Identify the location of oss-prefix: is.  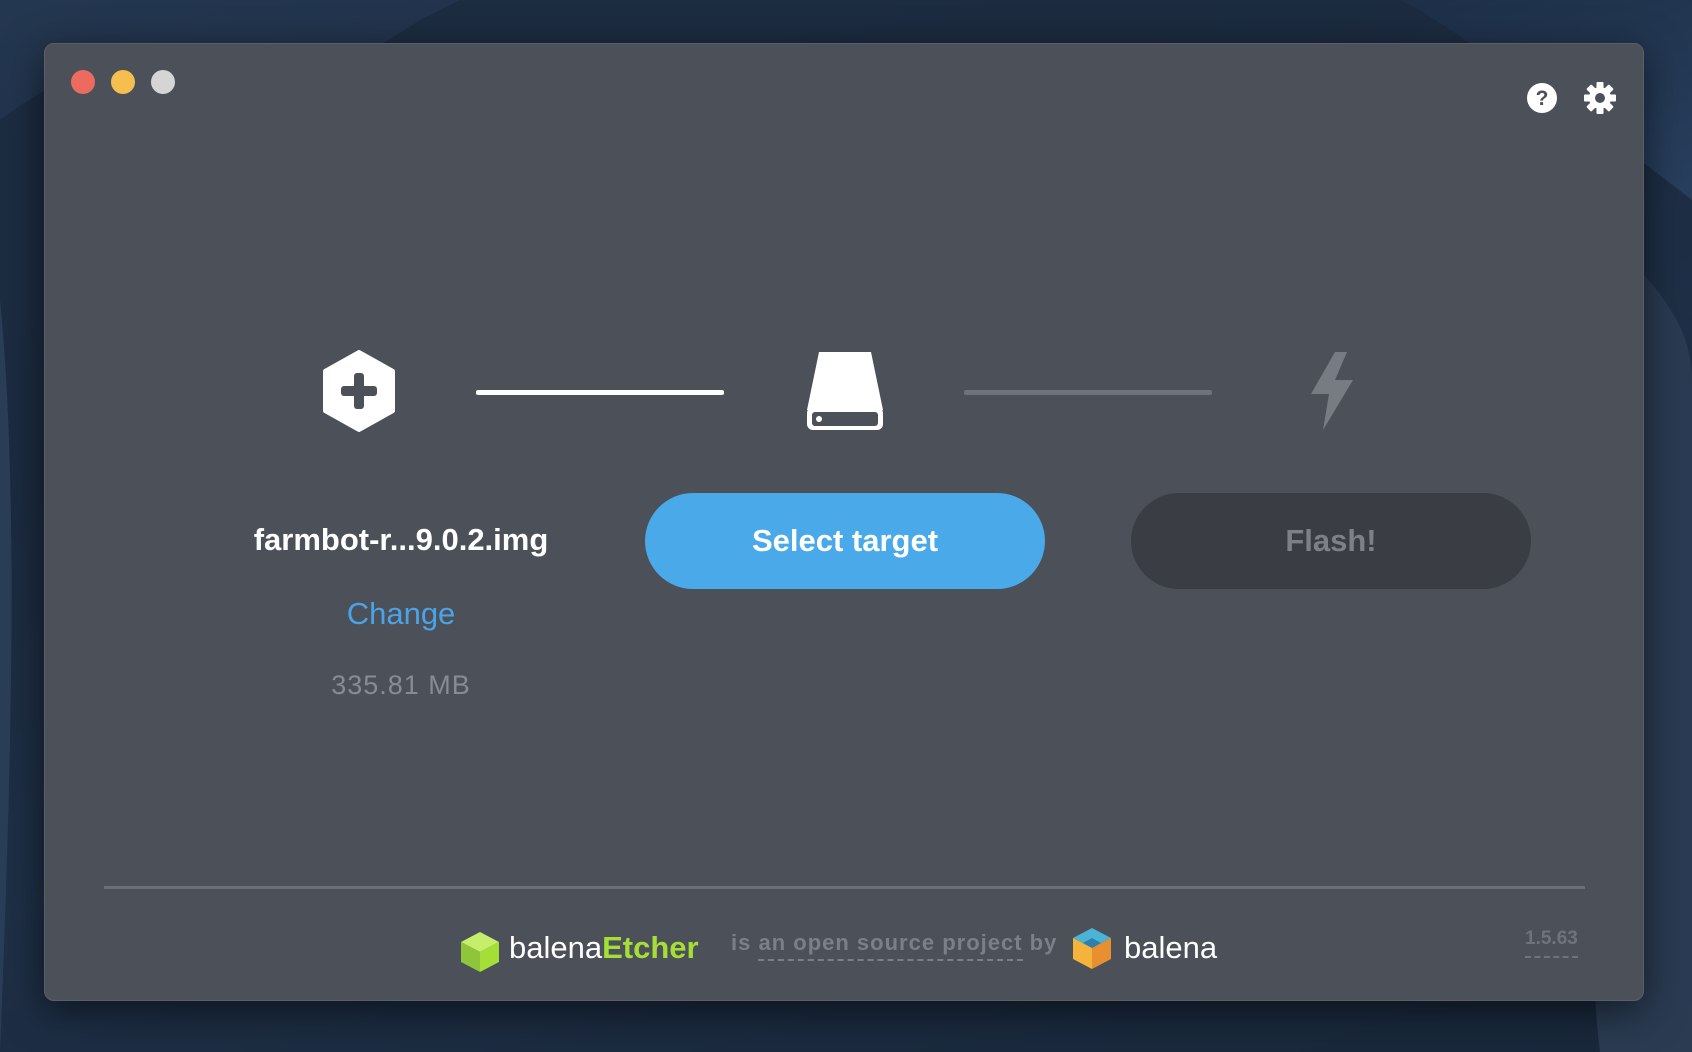
(741, 942).